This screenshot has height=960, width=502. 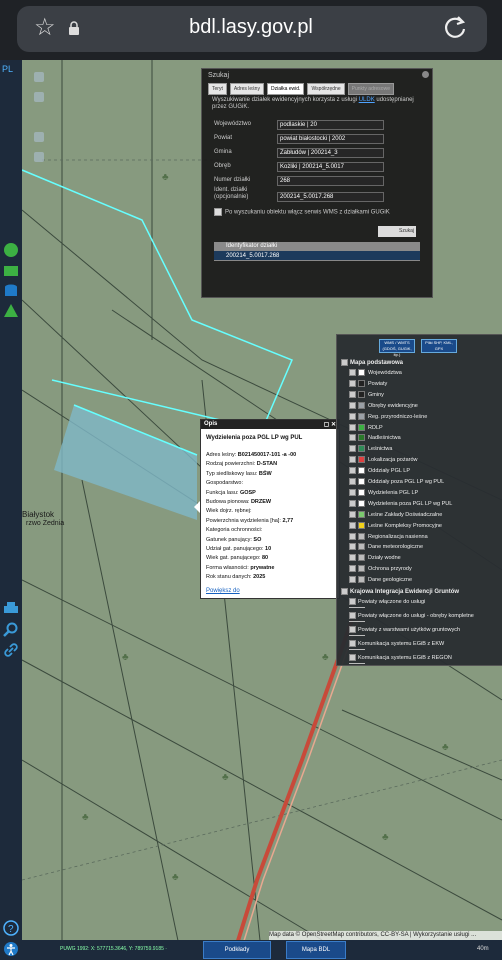 I want to click on tab-punkty-adresowe: Punkty adresowe, so click(x=370, y=89).